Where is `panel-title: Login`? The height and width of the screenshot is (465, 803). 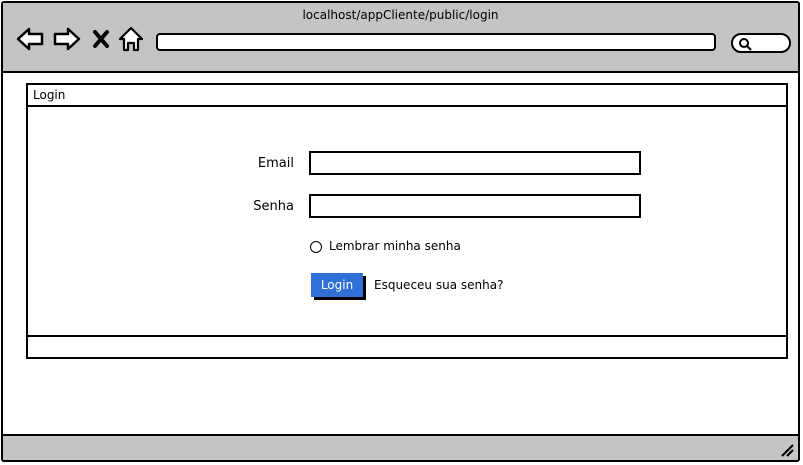 panel-title: Login is located at coordinates (49, 95).